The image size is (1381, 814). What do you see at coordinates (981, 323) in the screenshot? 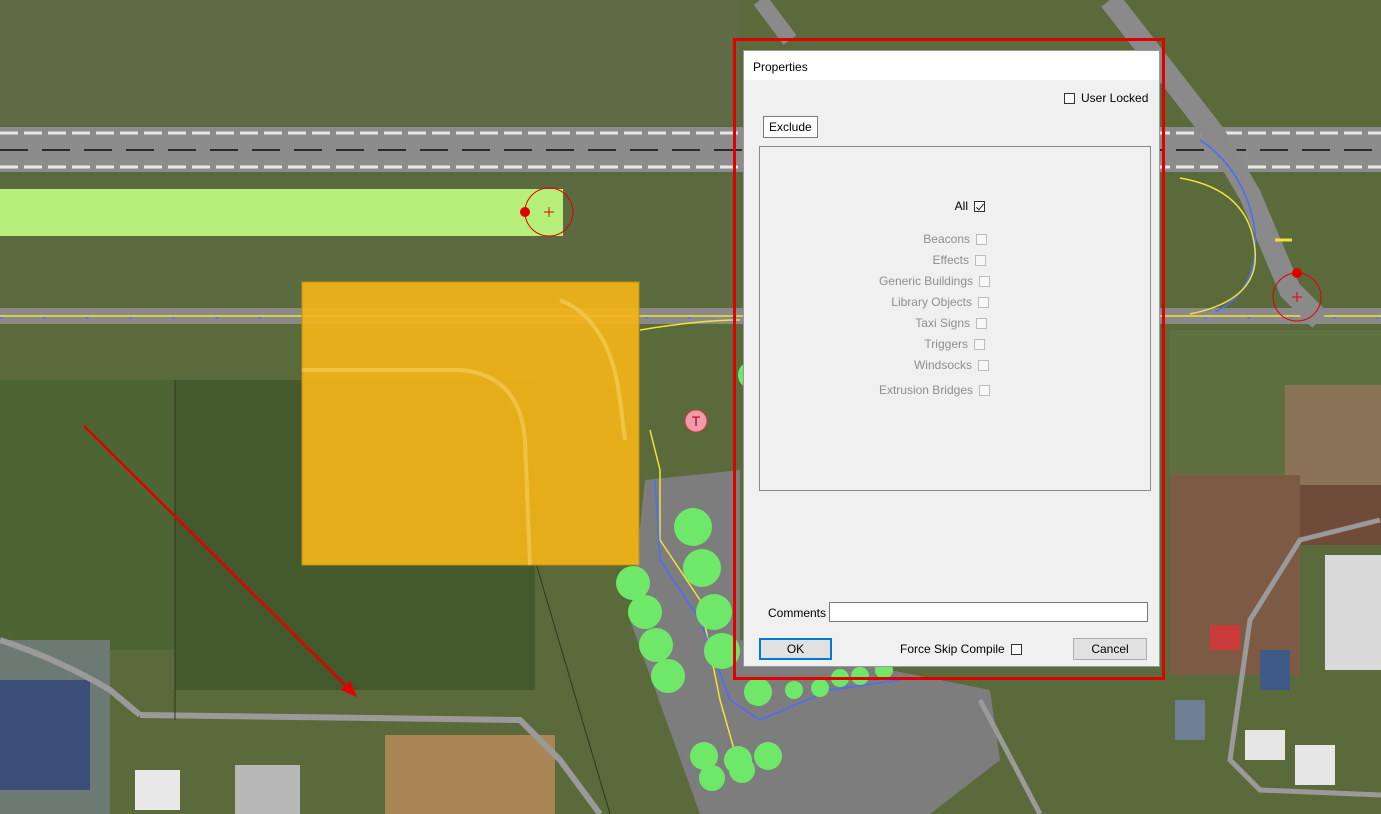
I see `exclude-checkbox-taxi-signs` at bounding box center [981, 323].